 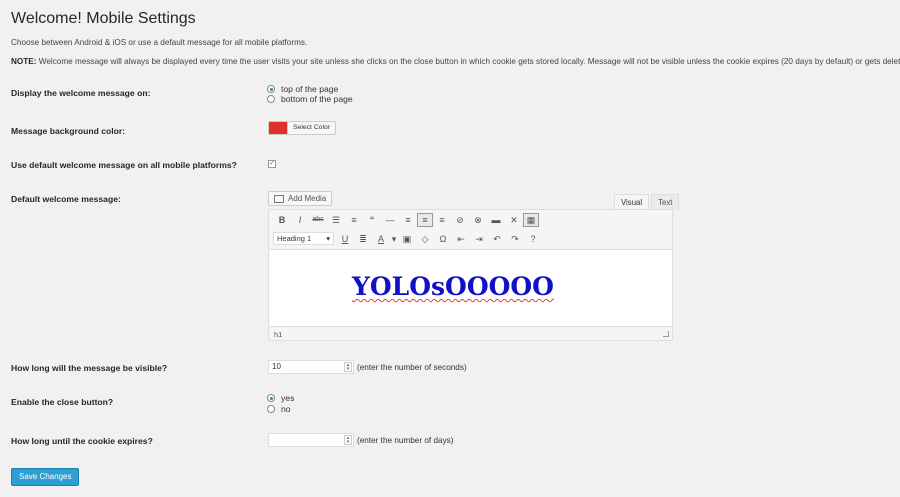 I want to click on underline-icon: U, so click(x=345, y=239).